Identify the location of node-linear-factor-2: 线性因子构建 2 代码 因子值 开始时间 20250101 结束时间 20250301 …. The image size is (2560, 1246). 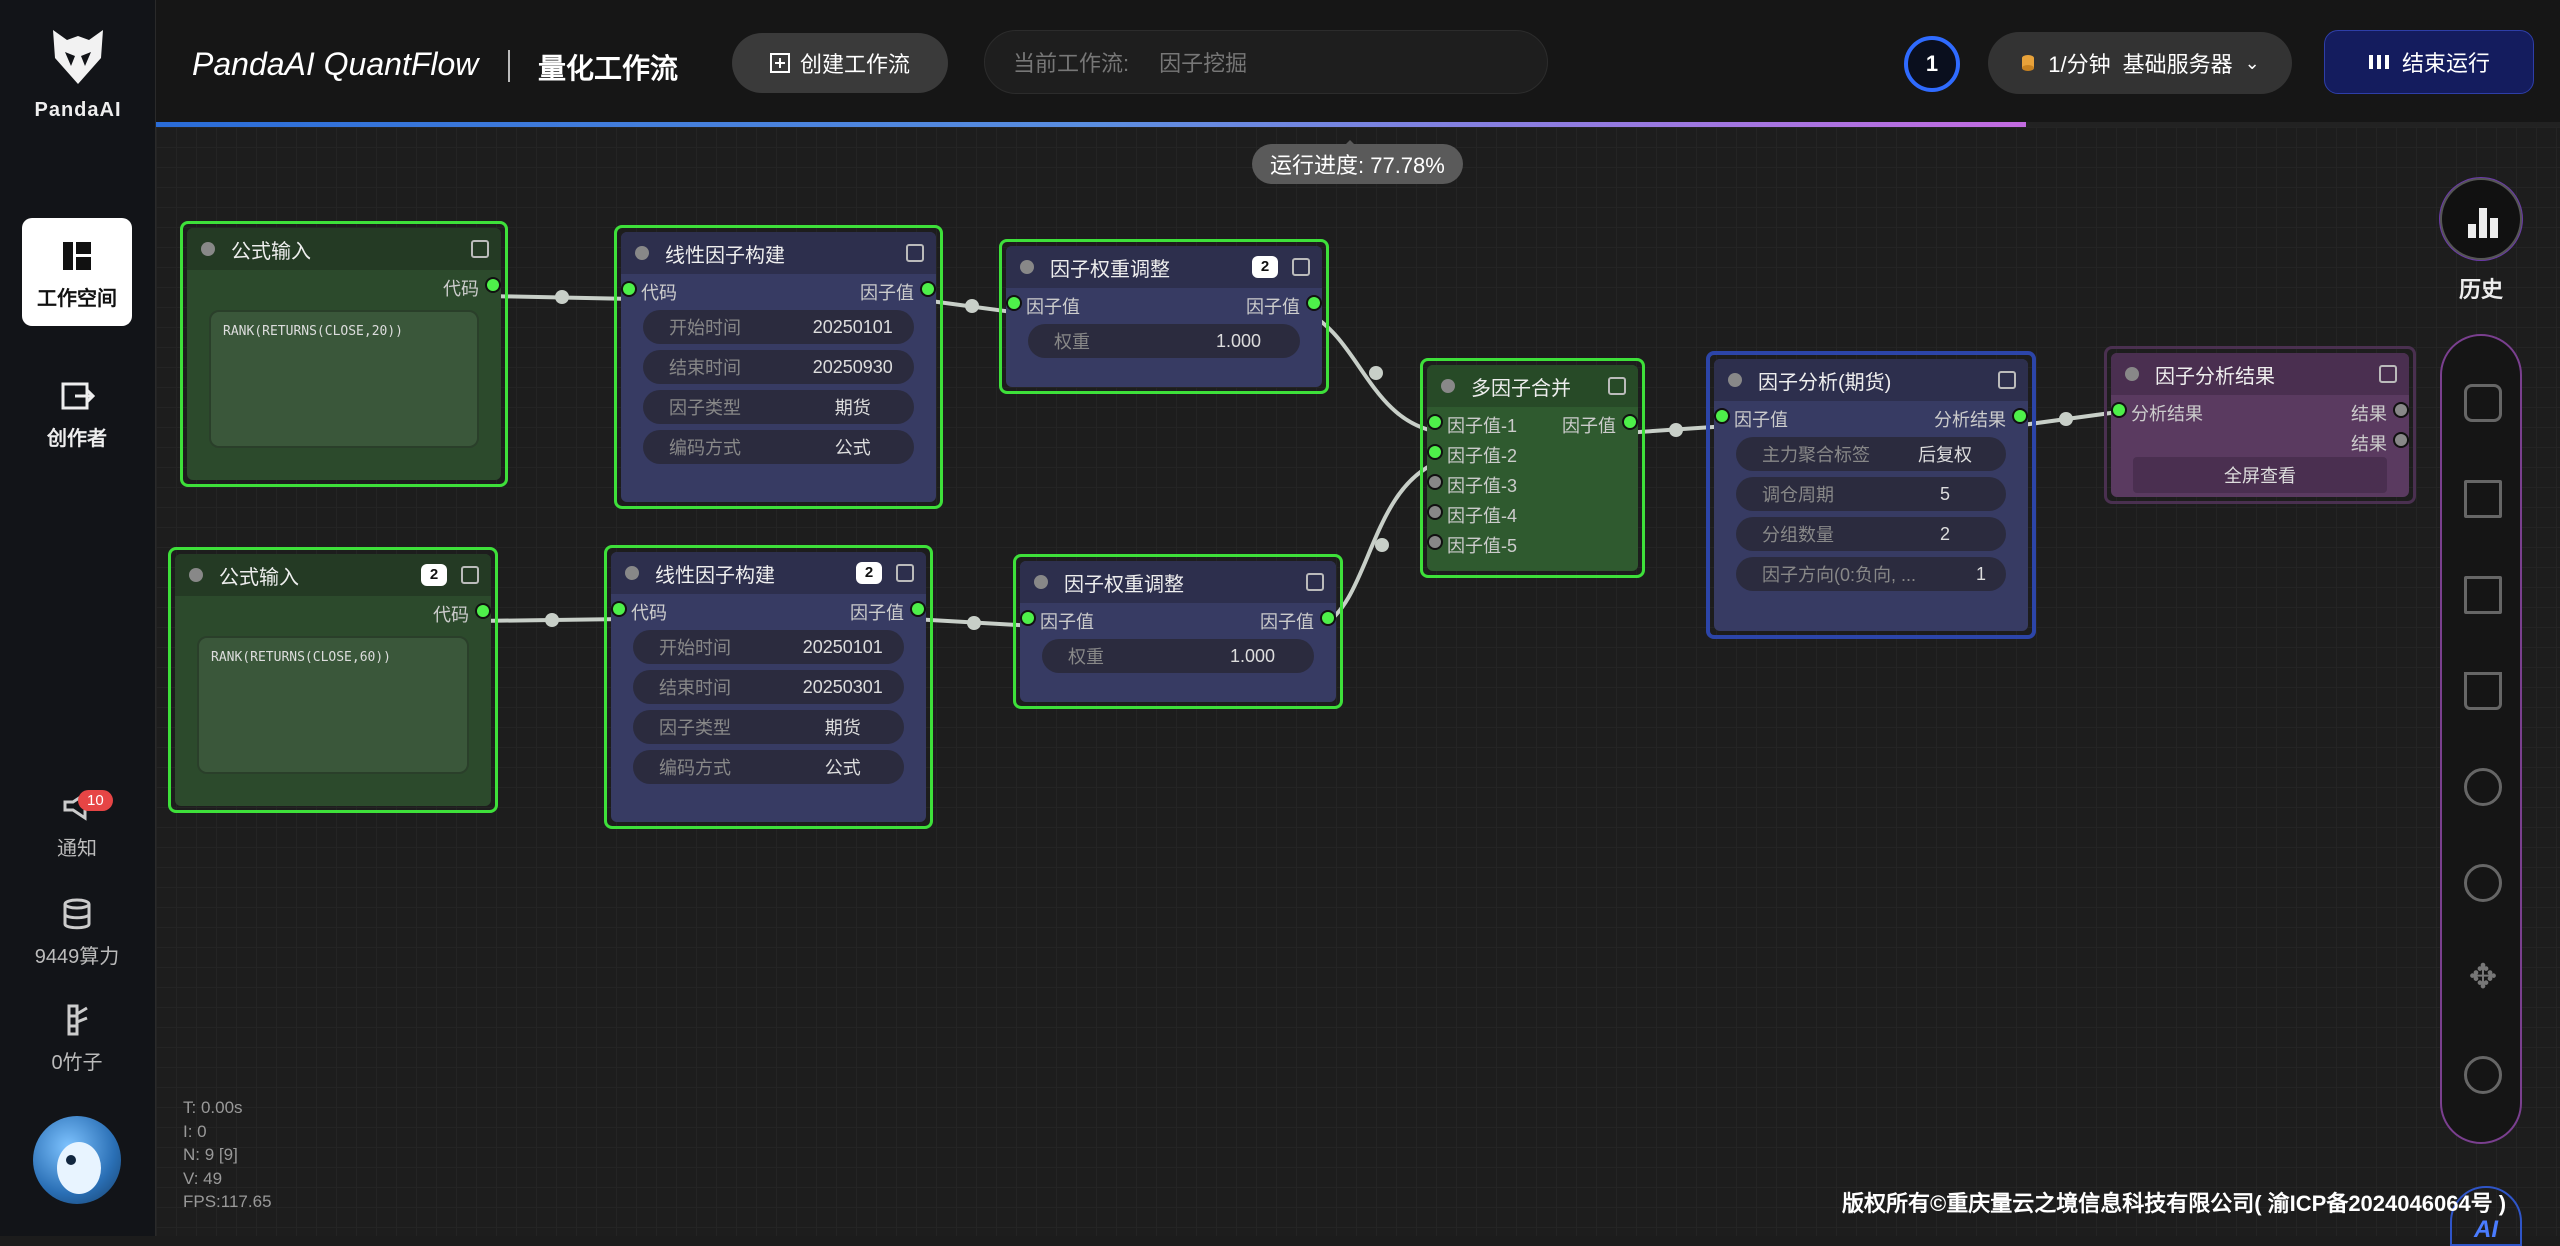
(768, 687).